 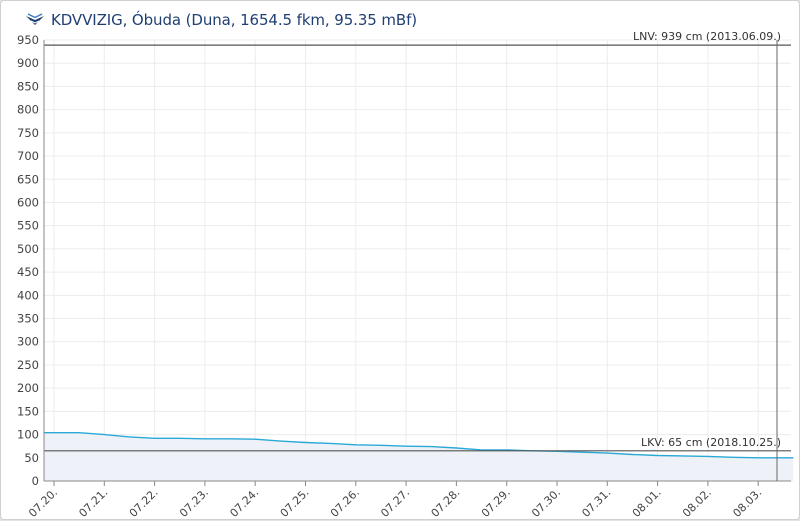 I want to click on y-tick-label: 400, so click(x=28, y=295).